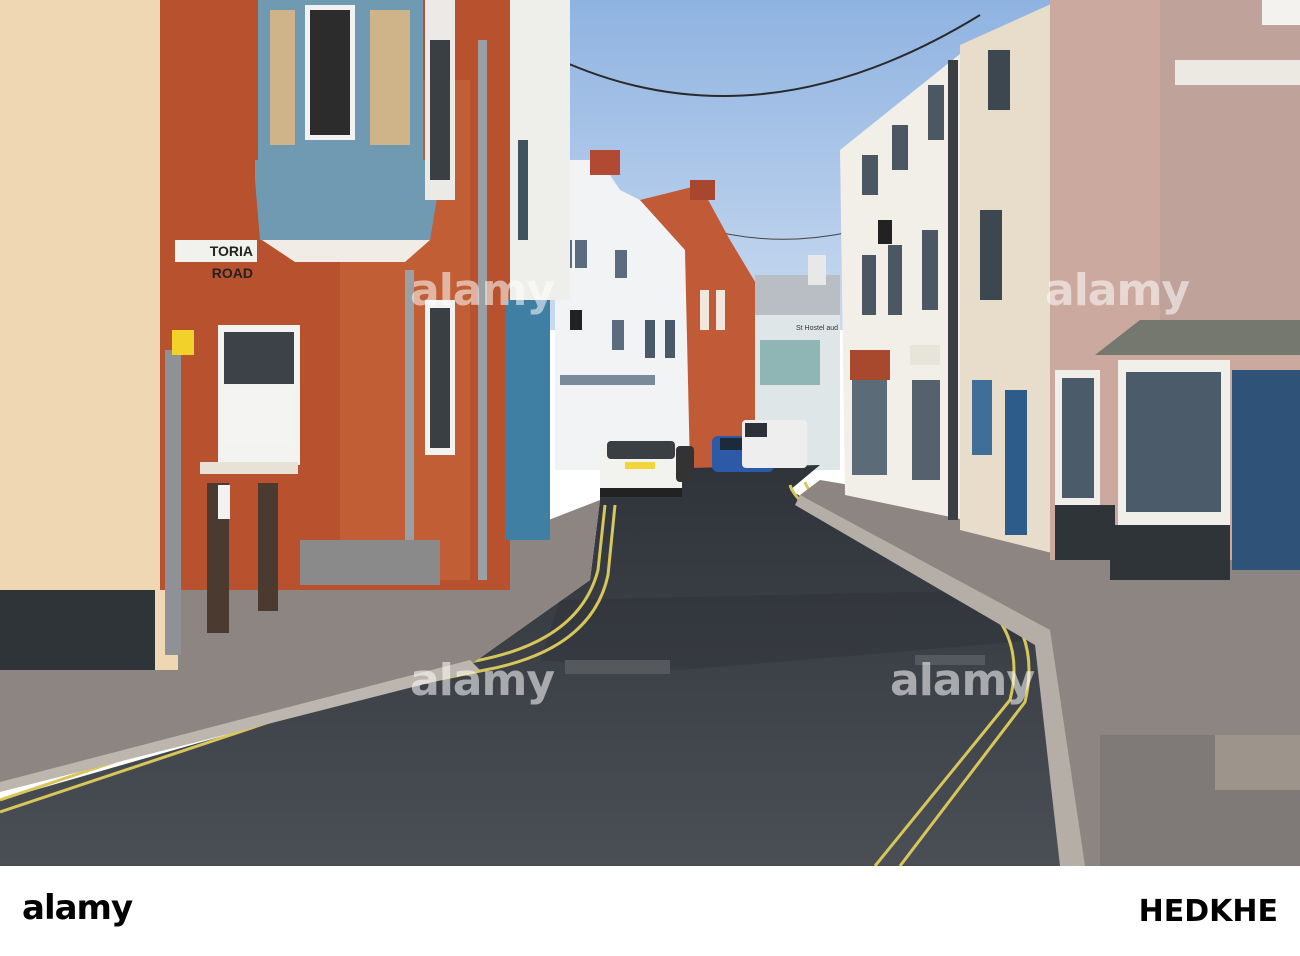 Image resolution: width=1300 pixels, height=956 pixels. What do you see at coordinates (576, 320) in the screenshot?
I see `street-lamp` at bounding box center [576, 320].